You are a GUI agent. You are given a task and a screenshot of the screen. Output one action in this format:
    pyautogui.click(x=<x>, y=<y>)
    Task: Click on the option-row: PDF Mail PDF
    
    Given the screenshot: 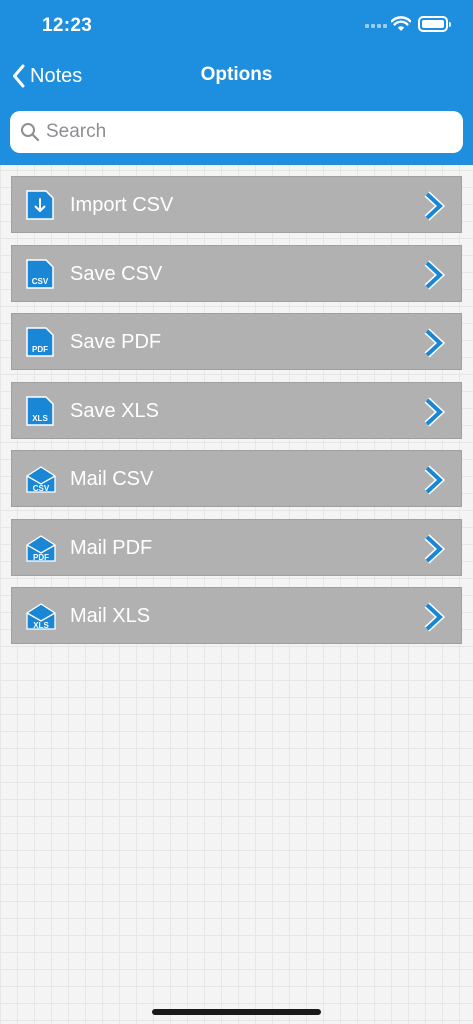 What is the action you would take?
    pyautogui.click(x=236, y=547)
    